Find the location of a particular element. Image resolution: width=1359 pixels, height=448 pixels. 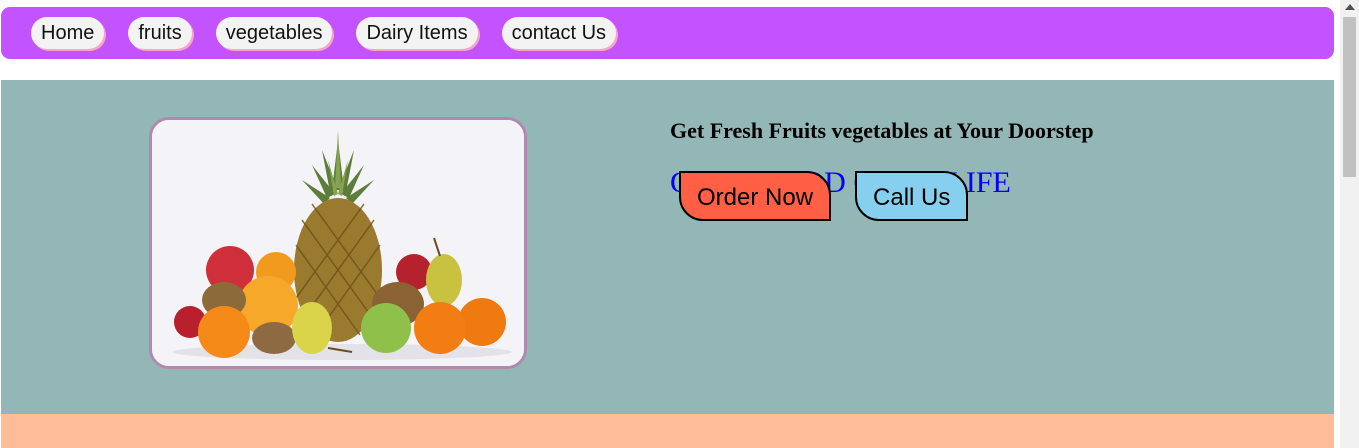

order-now-button: Order Now is located at coordinates (755, 196).